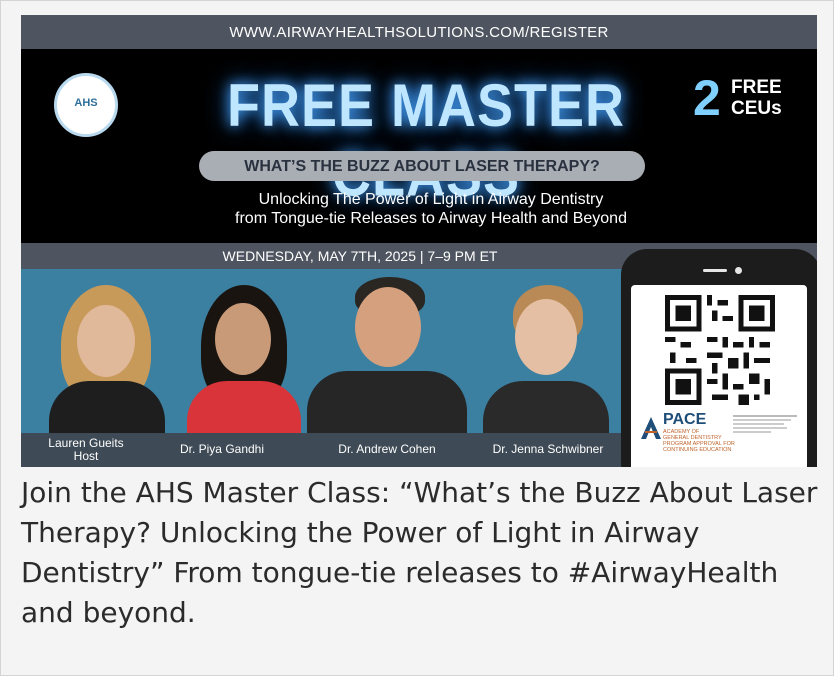 This screenshot has width=836, height=678. What do you see at coordinates (106, 360) in the screenshot?
I see `speaker-photo-lauren` at bounding box center [106, 360].